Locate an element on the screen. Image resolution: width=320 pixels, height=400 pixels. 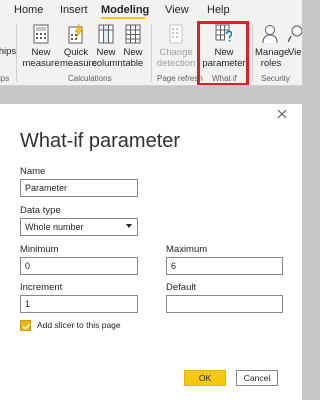
change-detection-button: Change detection is located at coordinates (176, 46).